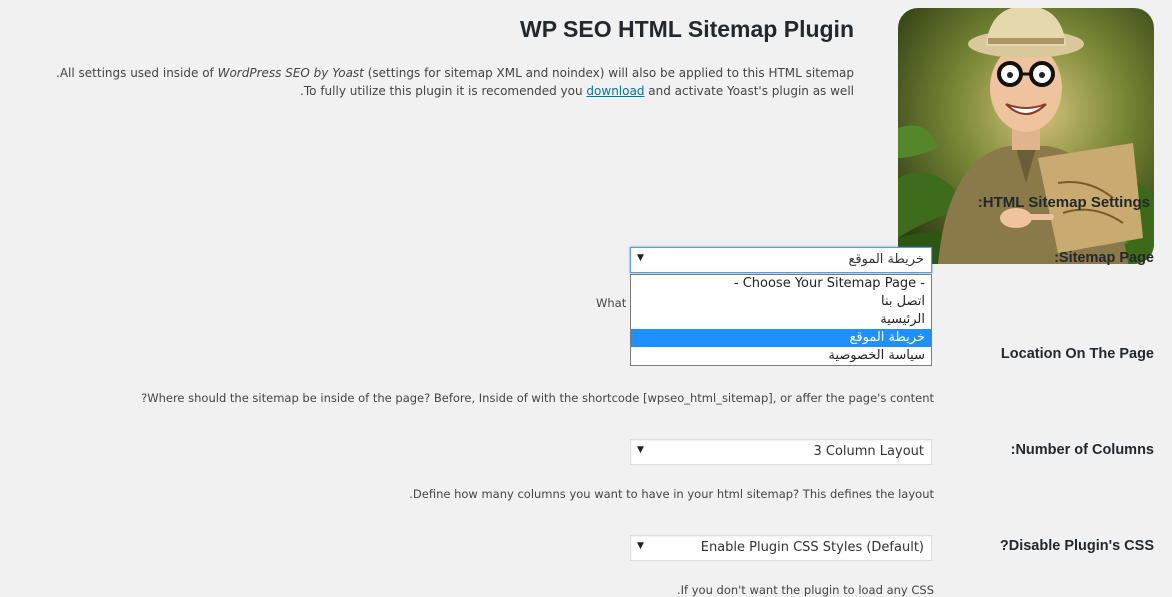 The width and height of the screenshot is (1172, 597). What do you see at coordinates (687, 29) in the screenshot?
I see `page-title: WP SEO HTML Sitemap Plugin` at bounding box center [687, 29].